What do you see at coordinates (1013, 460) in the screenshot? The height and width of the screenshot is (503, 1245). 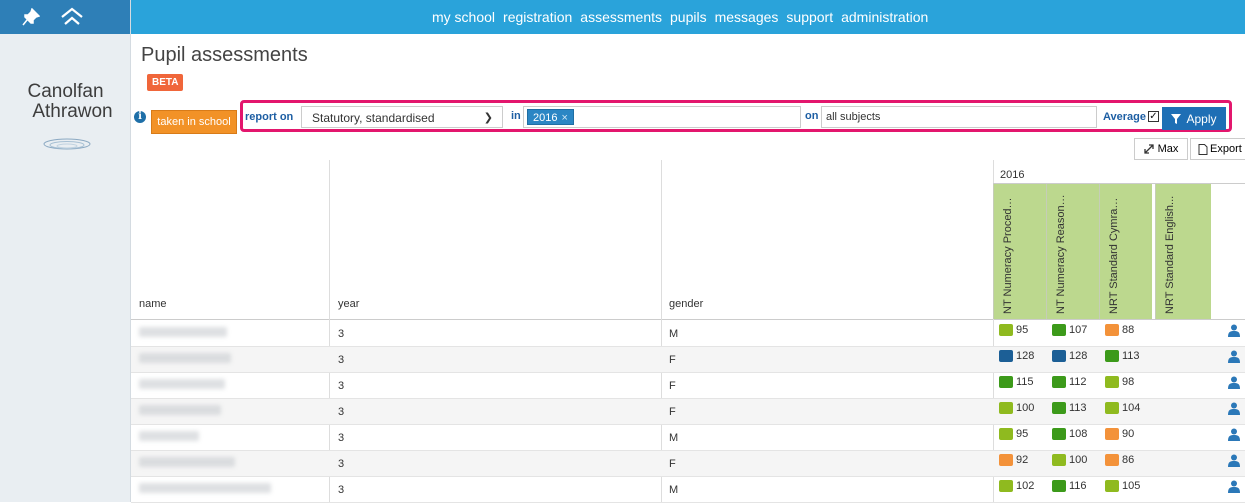 I see `score-cell: 92` at bounding box center [1013, 460].